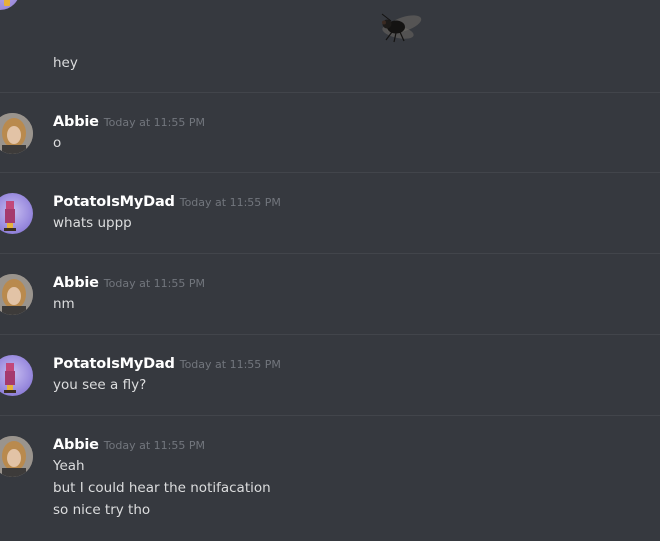  What do you see at coordinates (92, 223) in the screenshot?
I see `message-text: whats uppp` at bounding box center [92, 223].